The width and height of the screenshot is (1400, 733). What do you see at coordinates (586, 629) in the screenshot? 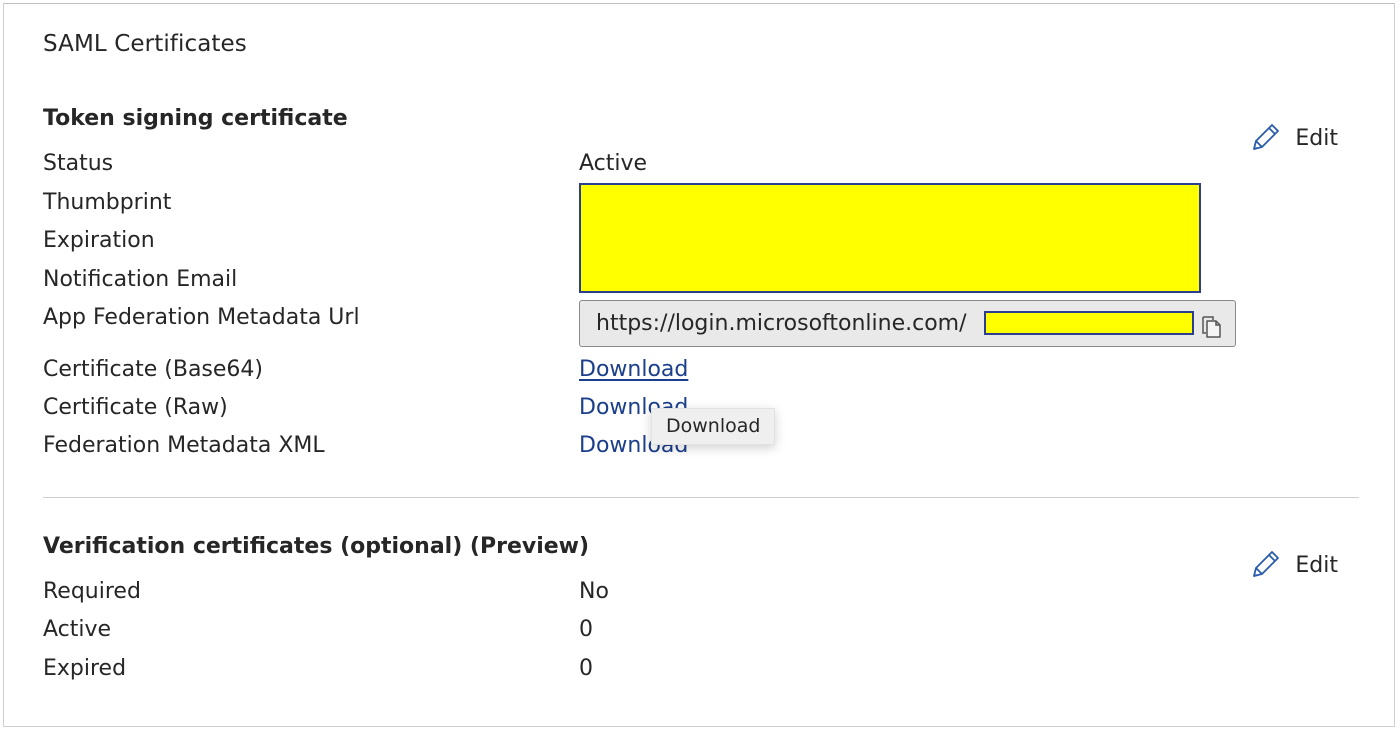
I see `active-value: 0` at bounding box center [586, 629].